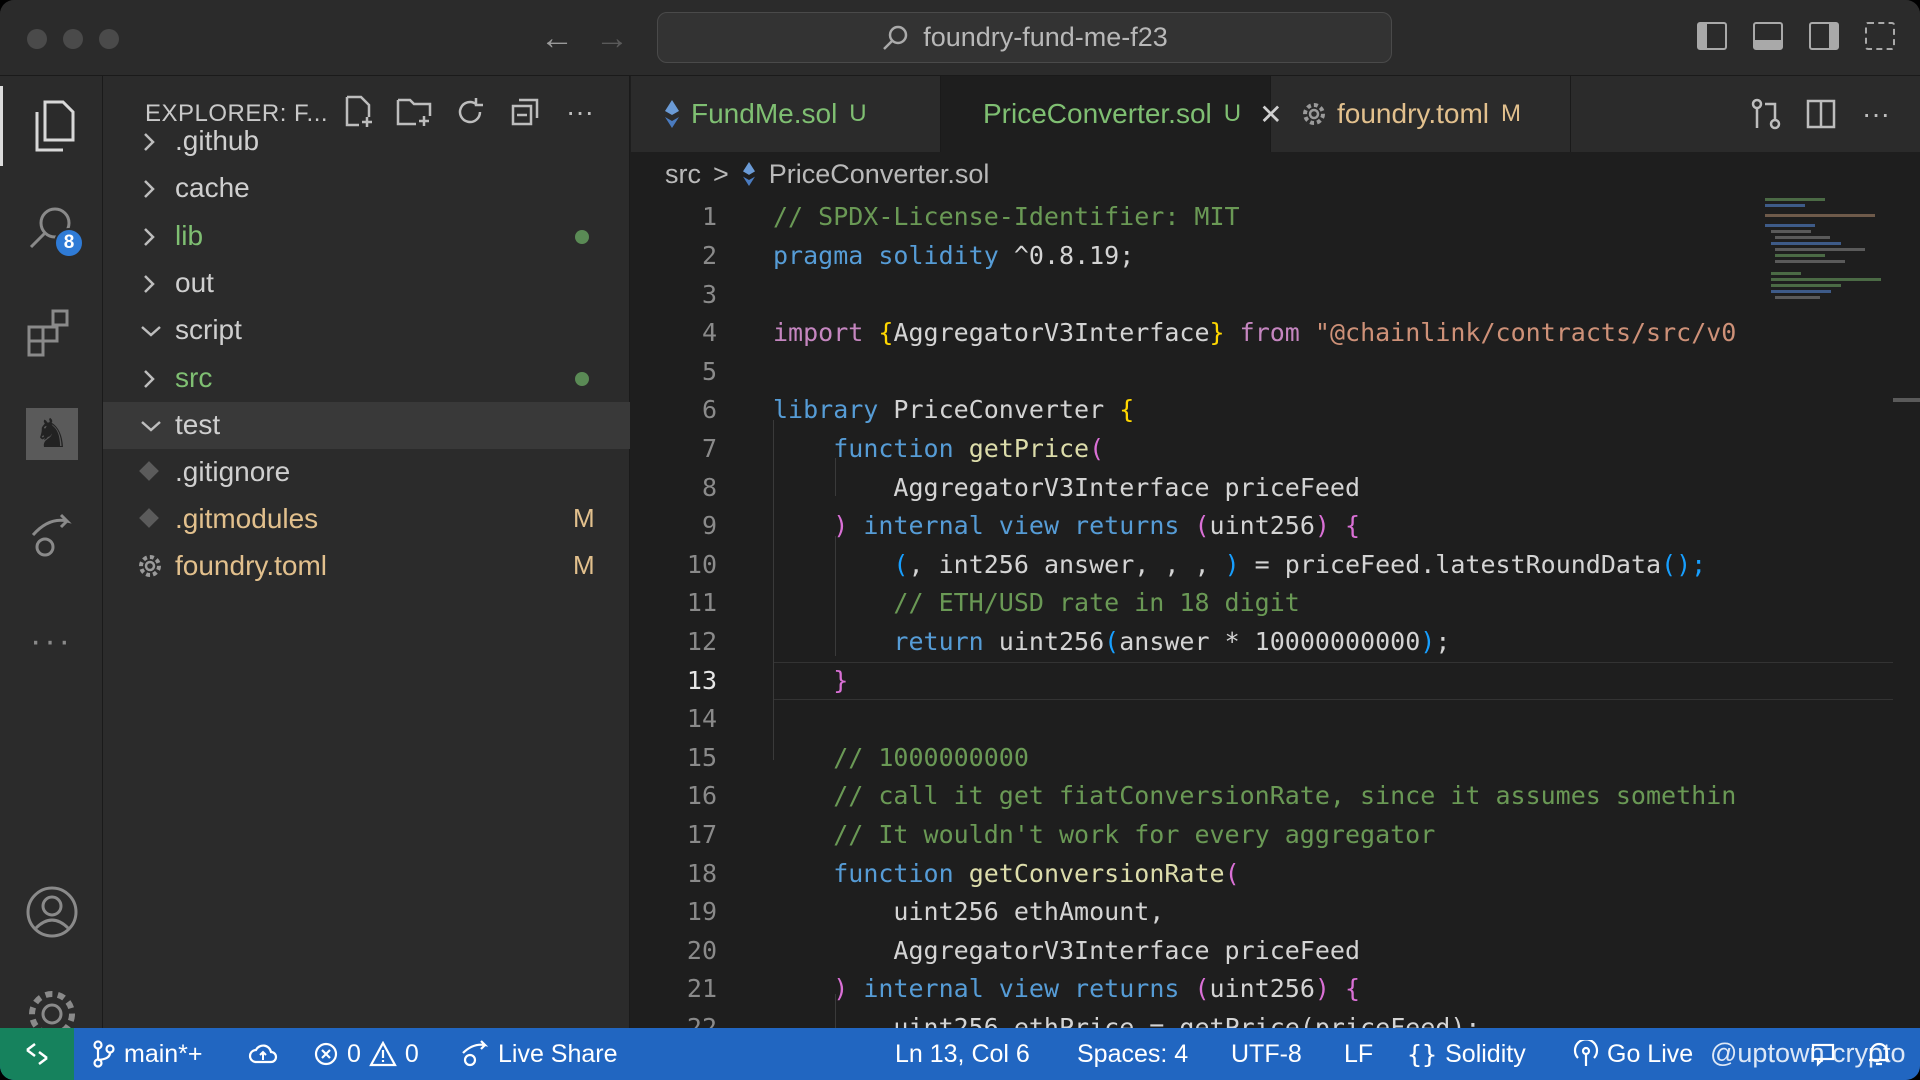  I want to click on code-token: // 1000000000, so click(931, 757).